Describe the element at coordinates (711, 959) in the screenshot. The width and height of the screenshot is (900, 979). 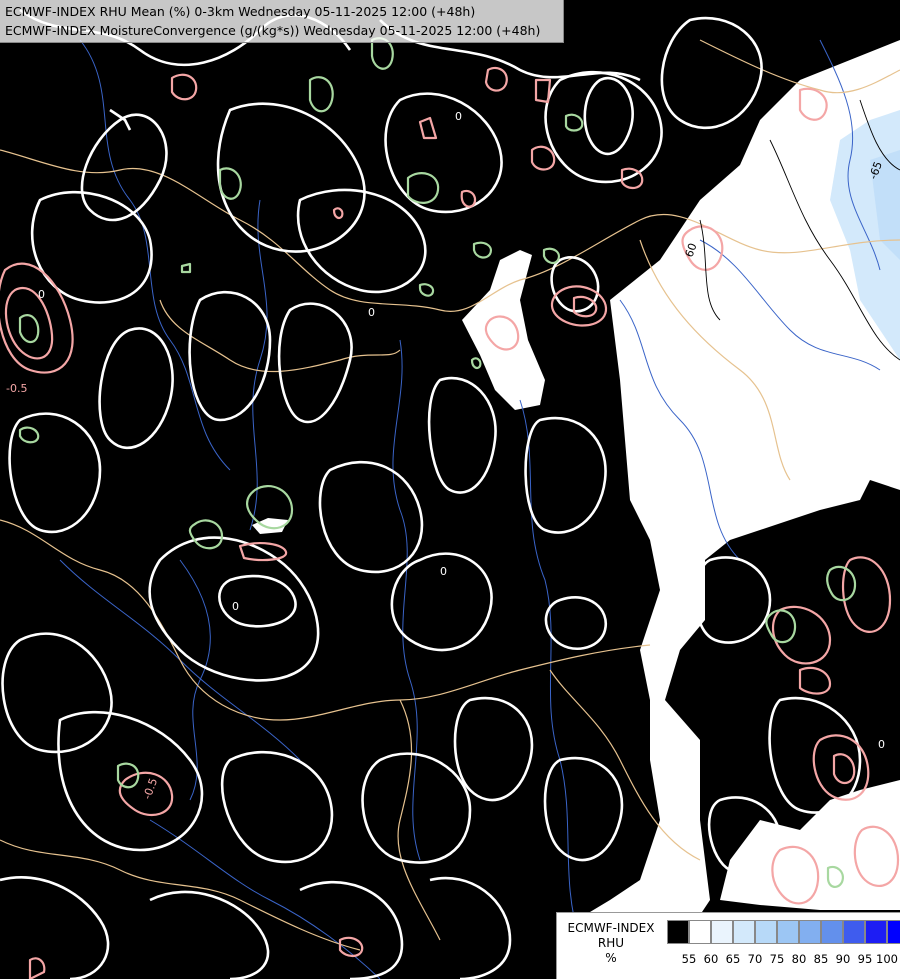
I see `legend-tick-label: 60` at that location.